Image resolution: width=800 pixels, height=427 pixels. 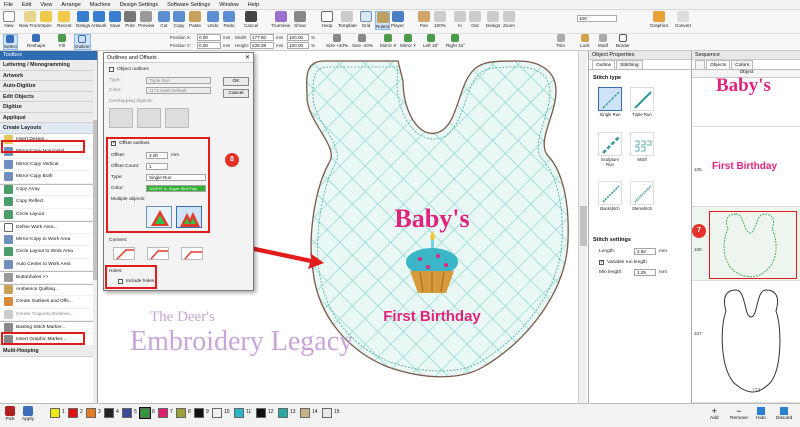 I want to click on tab-outline: Outline, so click(x=604, y=64).